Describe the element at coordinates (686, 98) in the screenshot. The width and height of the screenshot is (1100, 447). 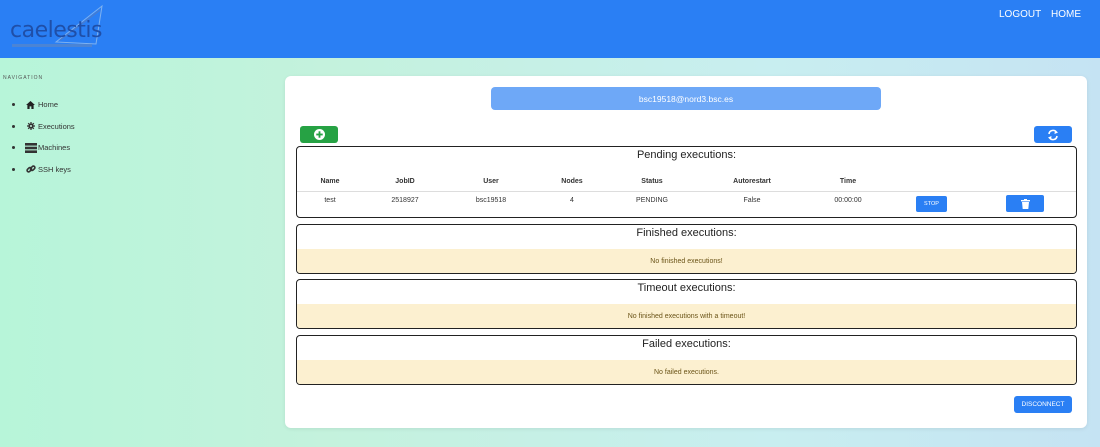
I see `connection-badge: bsc19518@nord3.bsc.es` at that location.